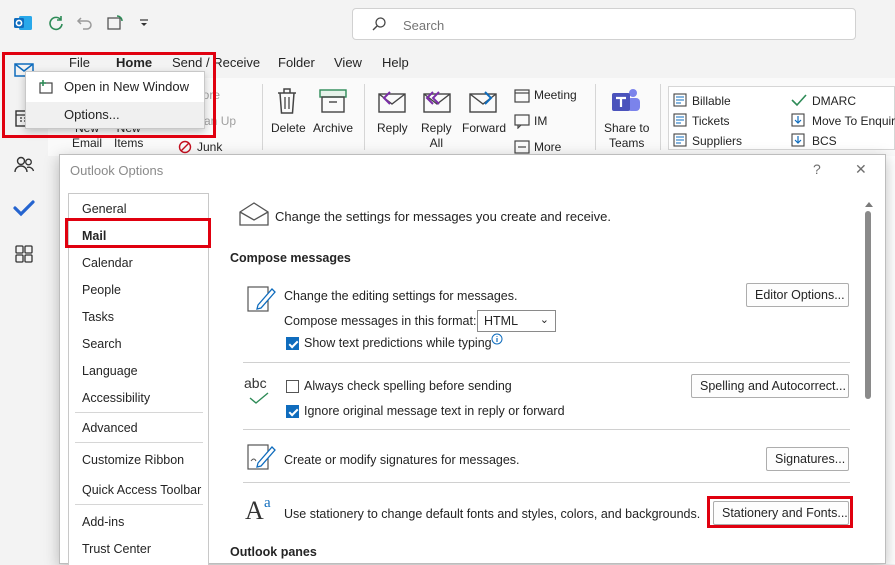 Image resolution: width=895 pixels, height=565 pixels. What do you see at coordinates (799, 121) in the screenshot?
I see `quickstep-move-icon` at bounding box center [799, 121].